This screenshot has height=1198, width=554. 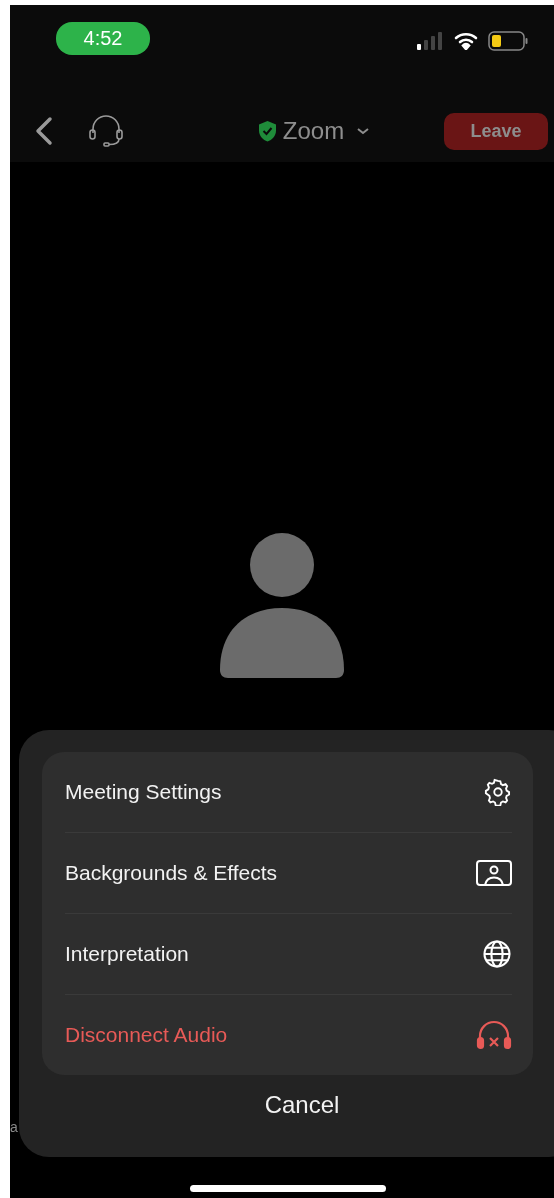 I want to click on menu-item-label: Meeting Settings, so click(x=143, y=792).